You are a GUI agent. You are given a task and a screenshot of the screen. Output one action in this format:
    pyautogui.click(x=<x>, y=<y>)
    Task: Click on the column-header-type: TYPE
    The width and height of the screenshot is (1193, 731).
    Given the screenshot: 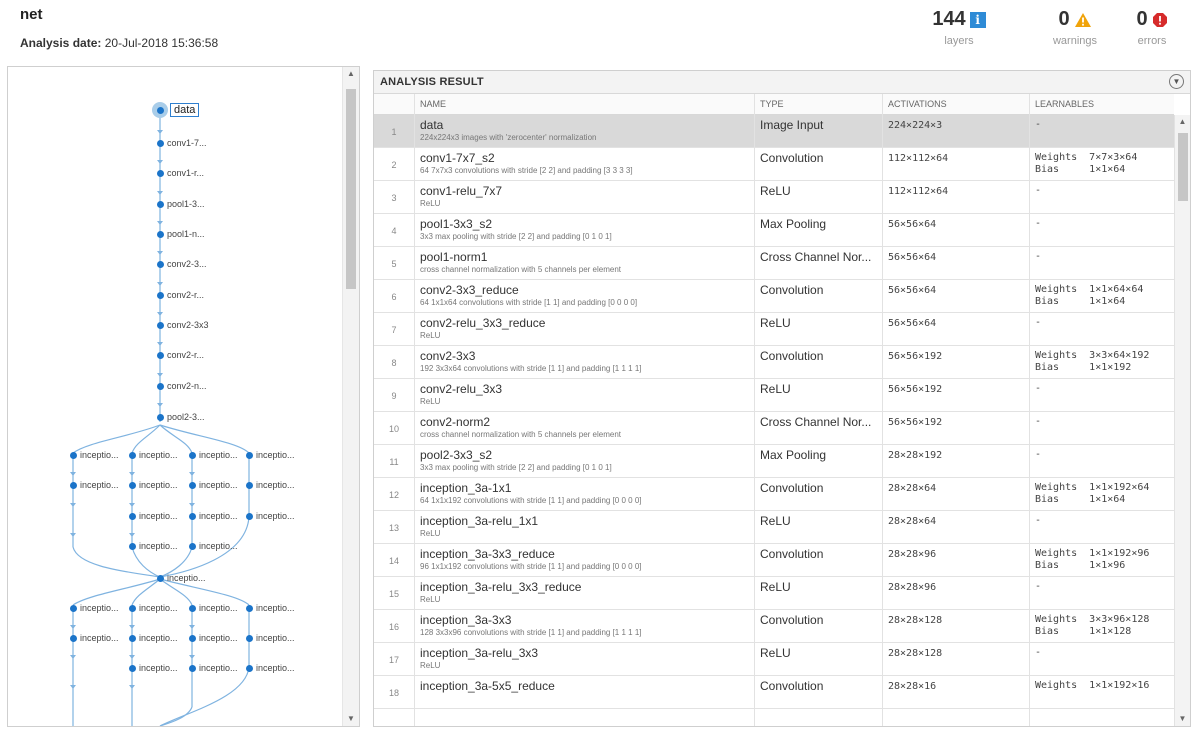 What is the action you would take?
    pyautogui.click(x=772, y=104)
    